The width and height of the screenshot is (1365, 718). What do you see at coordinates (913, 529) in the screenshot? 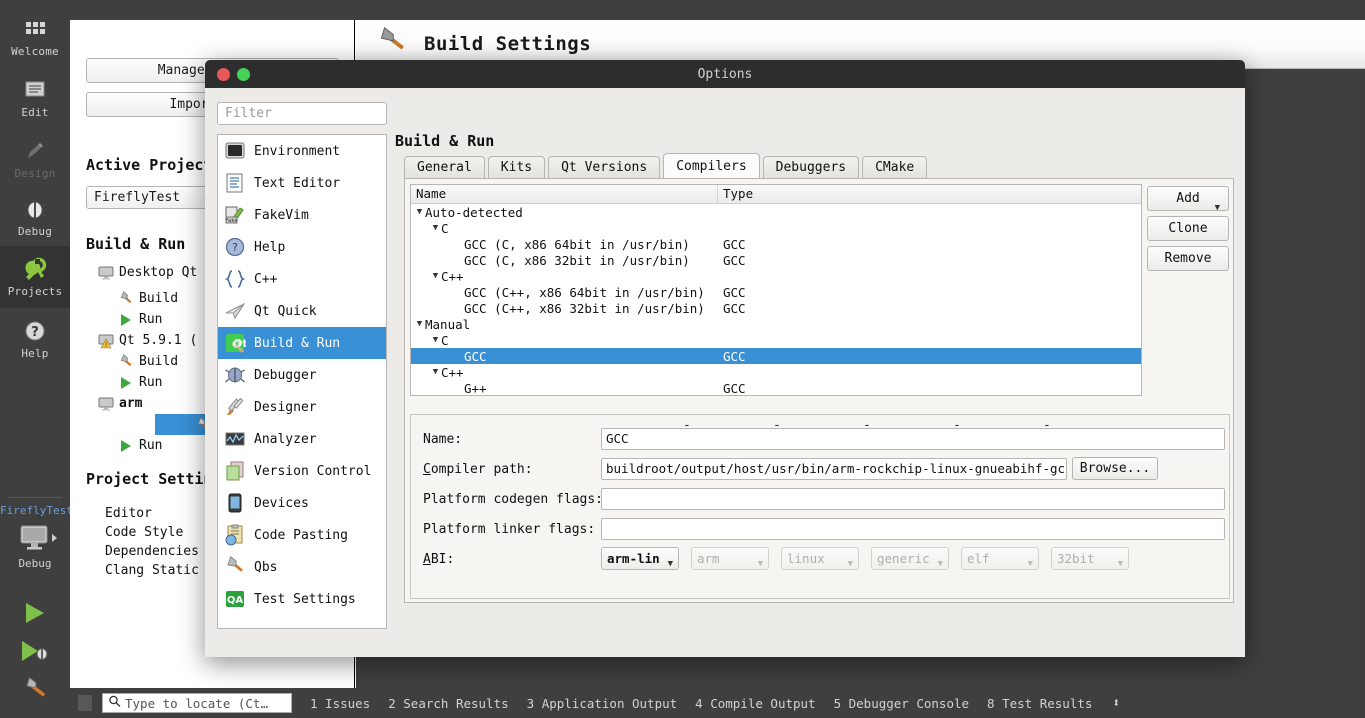
I see `linker-flags-input` at bounding box center [913, 529].